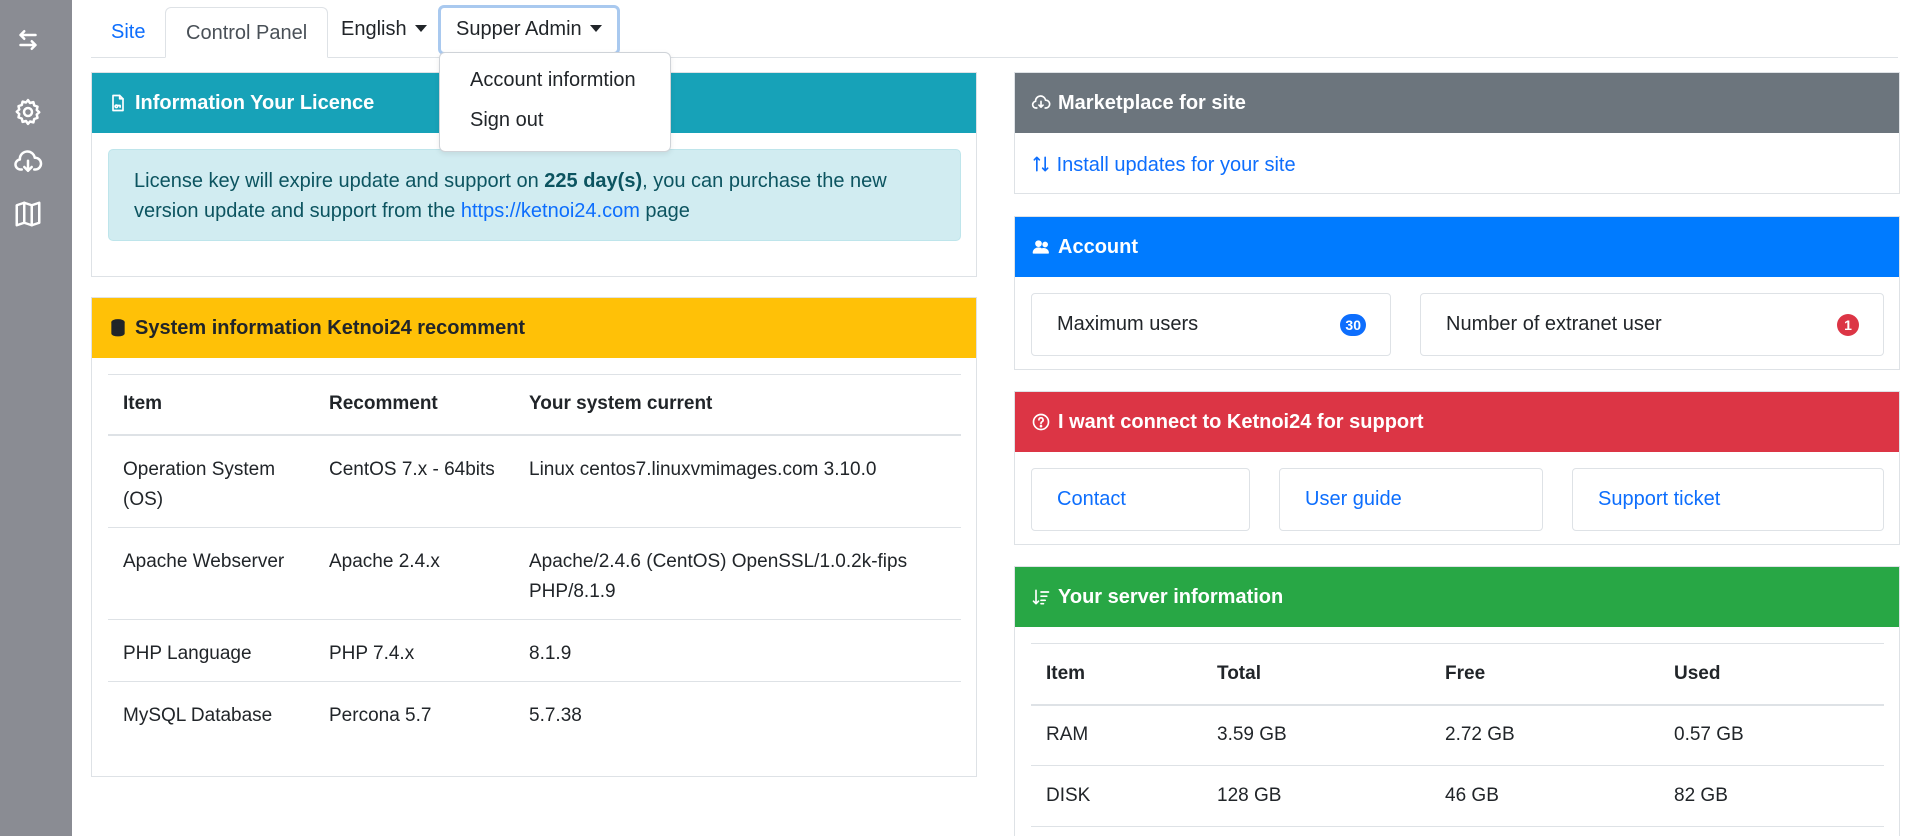  I want to click on tab-control-panel: Control Panel, so click(247, 32).